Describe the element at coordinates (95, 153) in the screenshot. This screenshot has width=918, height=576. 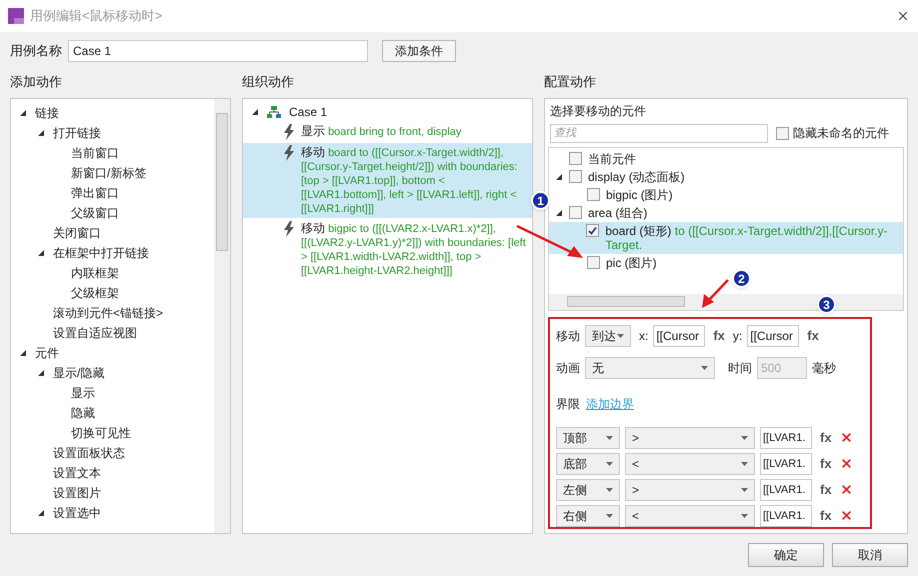
I see `tree-item: 当前窗口` at that location.